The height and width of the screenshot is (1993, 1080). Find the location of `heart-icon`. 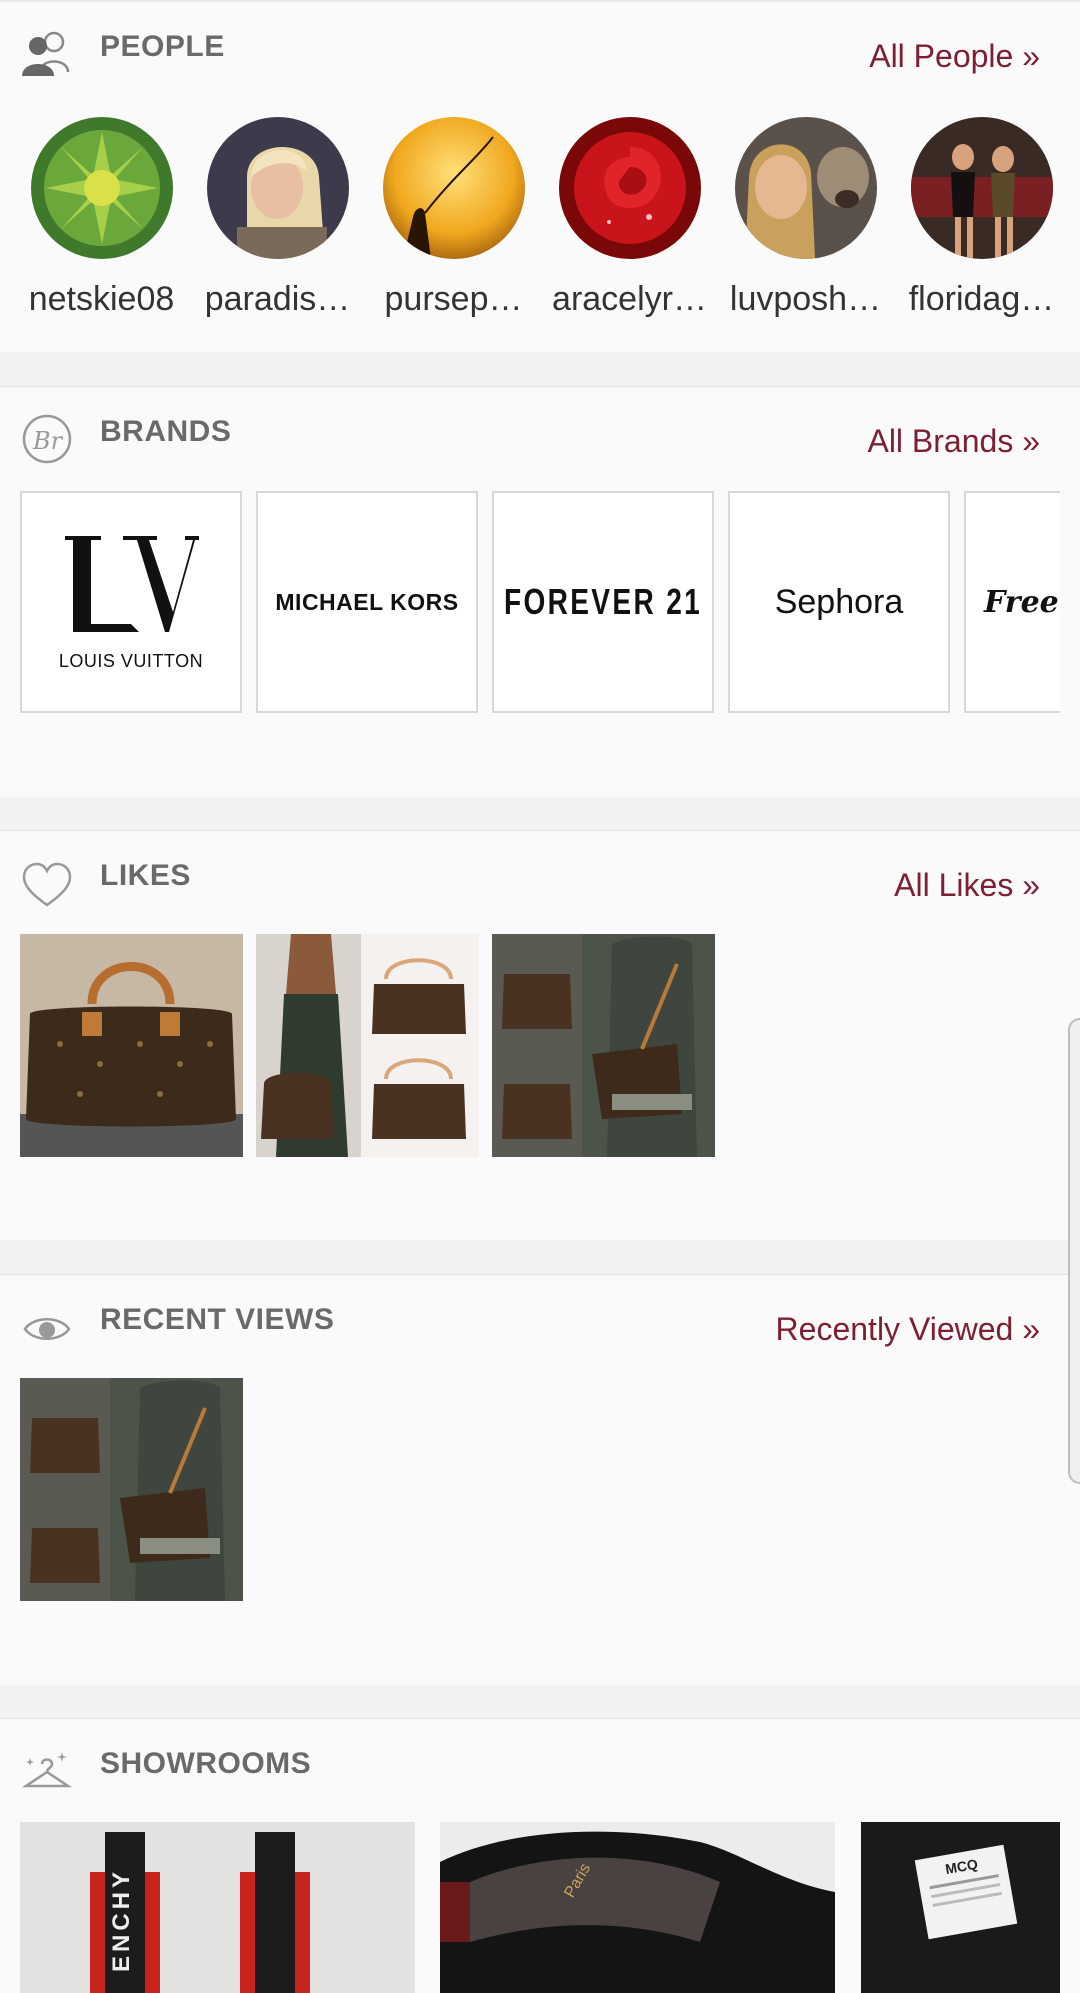

heart-icon is located at coordinates (47, 886).